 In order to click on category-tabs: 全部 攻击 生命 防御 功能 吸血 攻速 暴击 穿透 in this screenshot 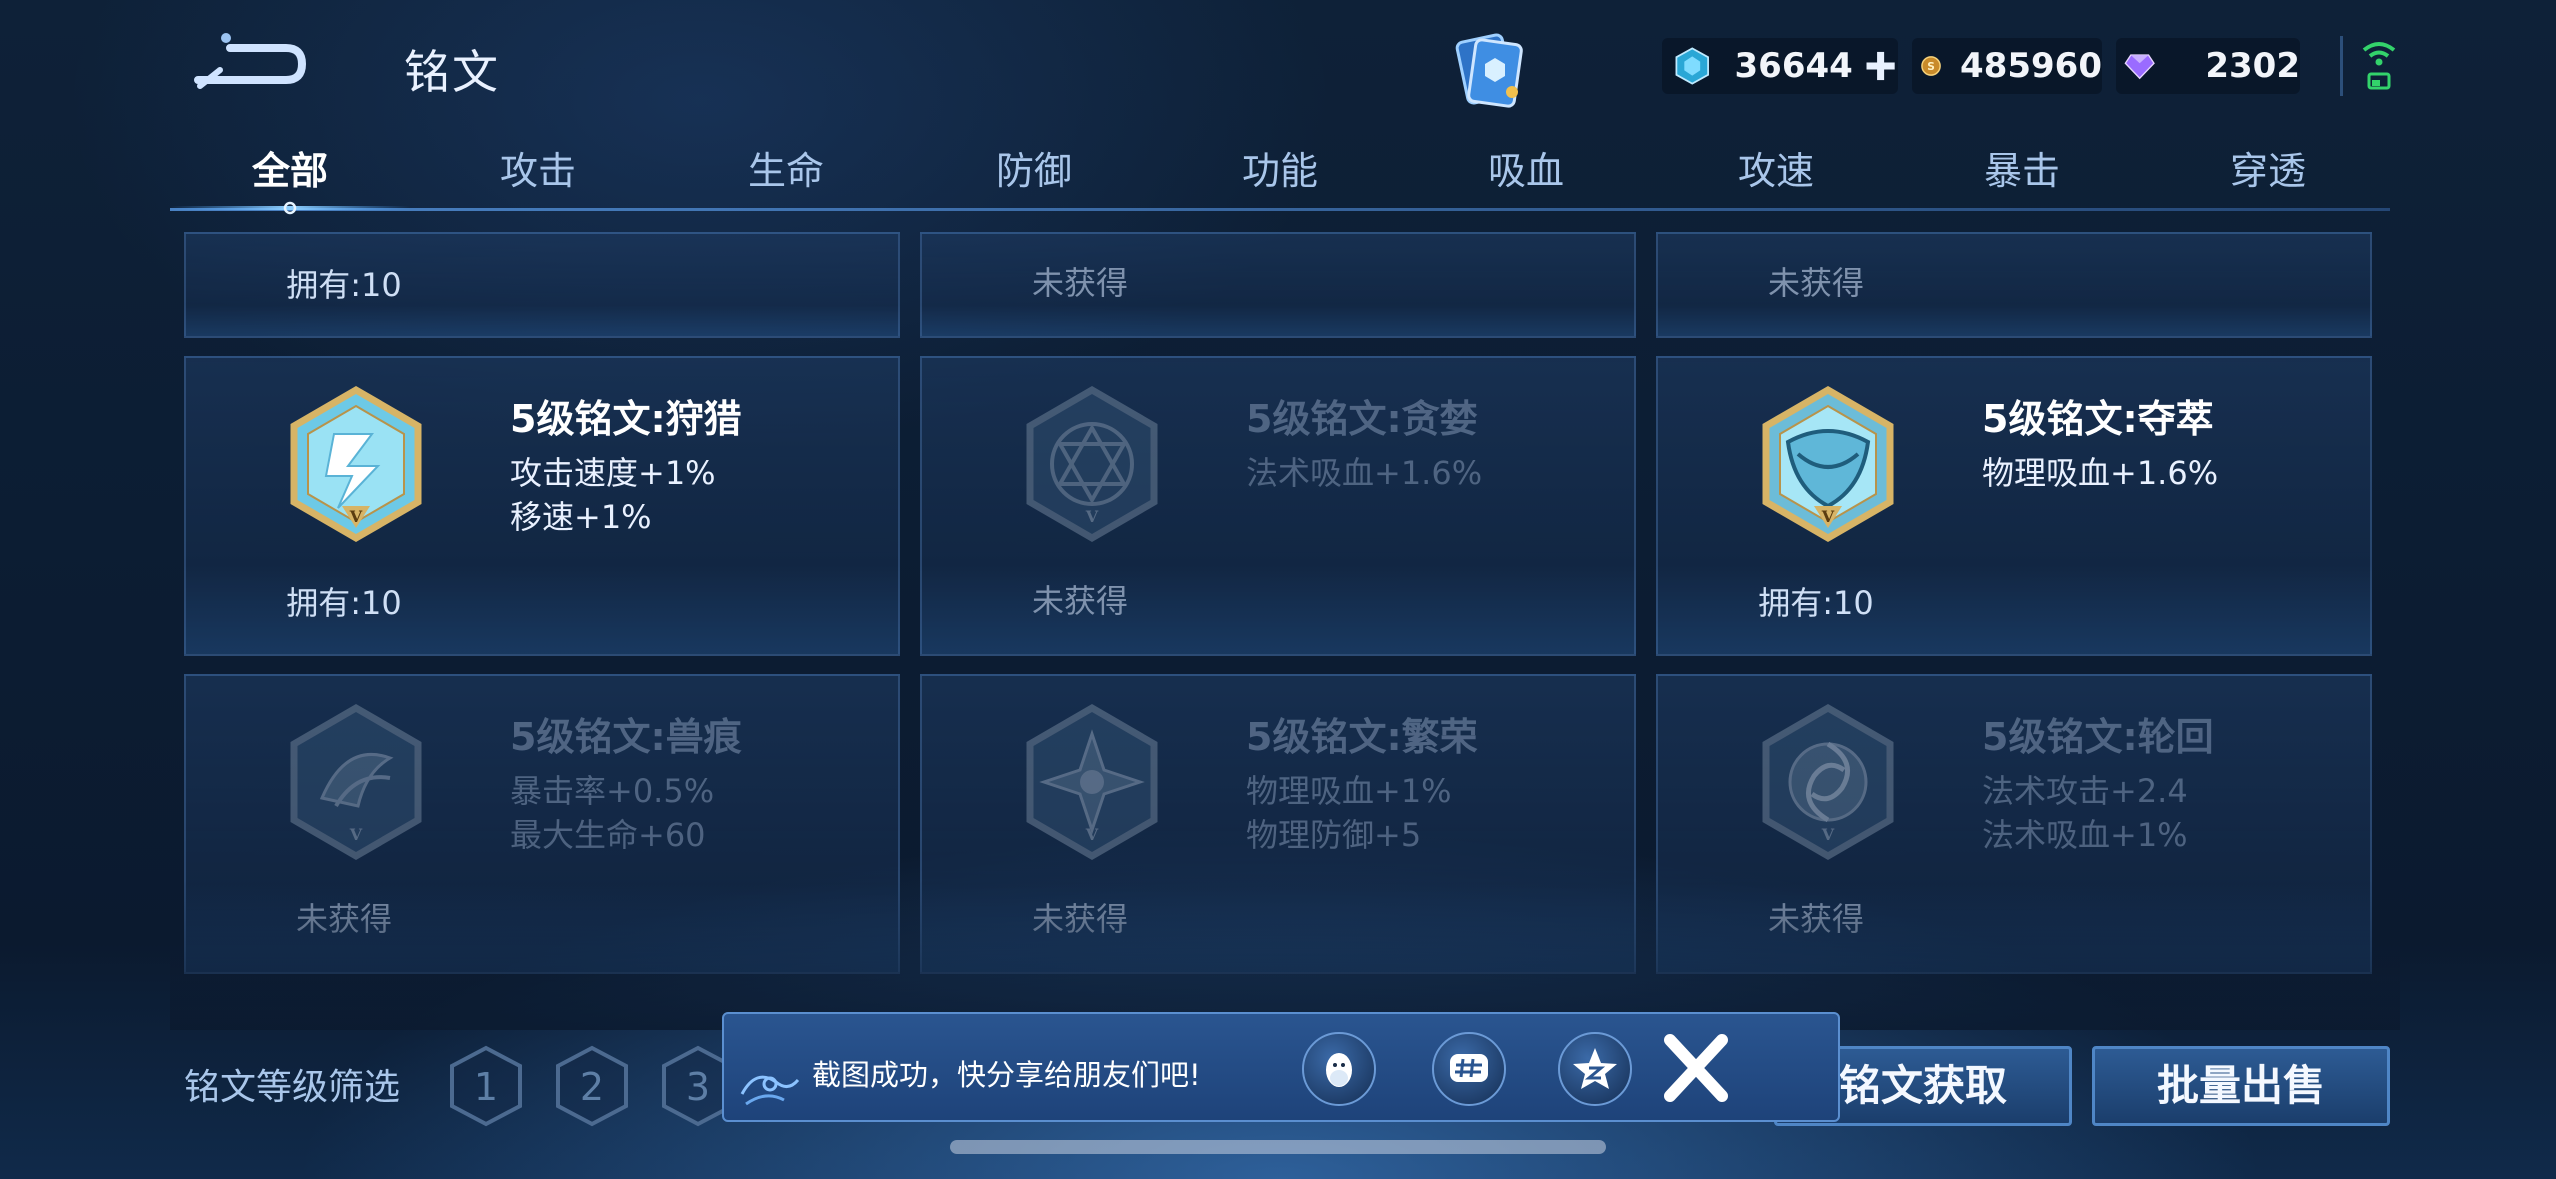, I will do `click(1281, 168)`.